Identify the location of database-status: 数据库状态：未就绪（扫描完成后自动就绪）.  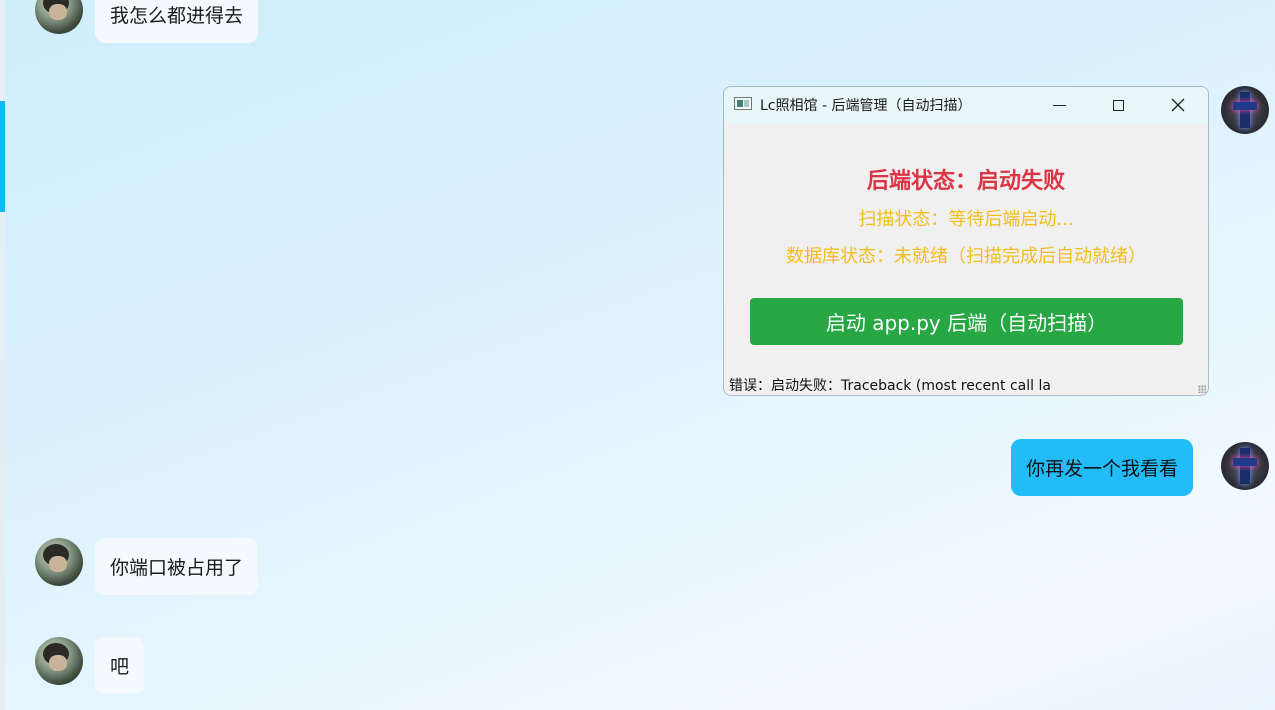
(966, 256).